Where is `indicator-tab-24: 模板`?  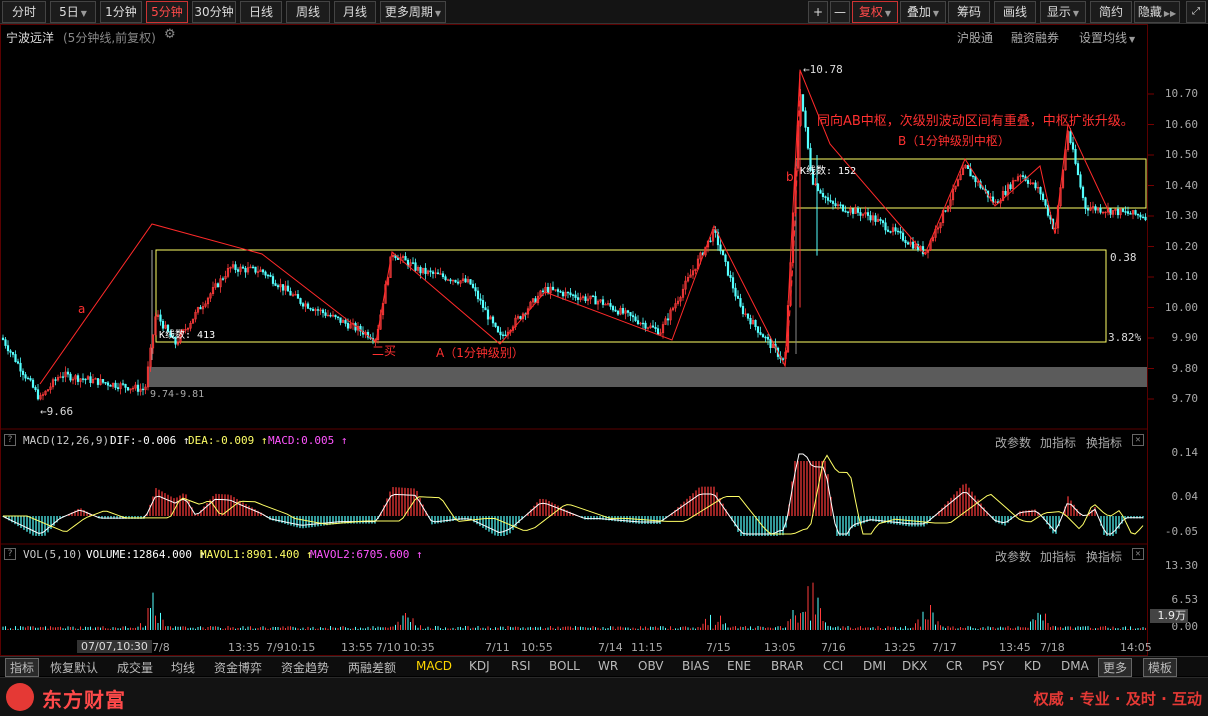
indicator-tab-24: 模板 is located at coordinates (1160, 667).